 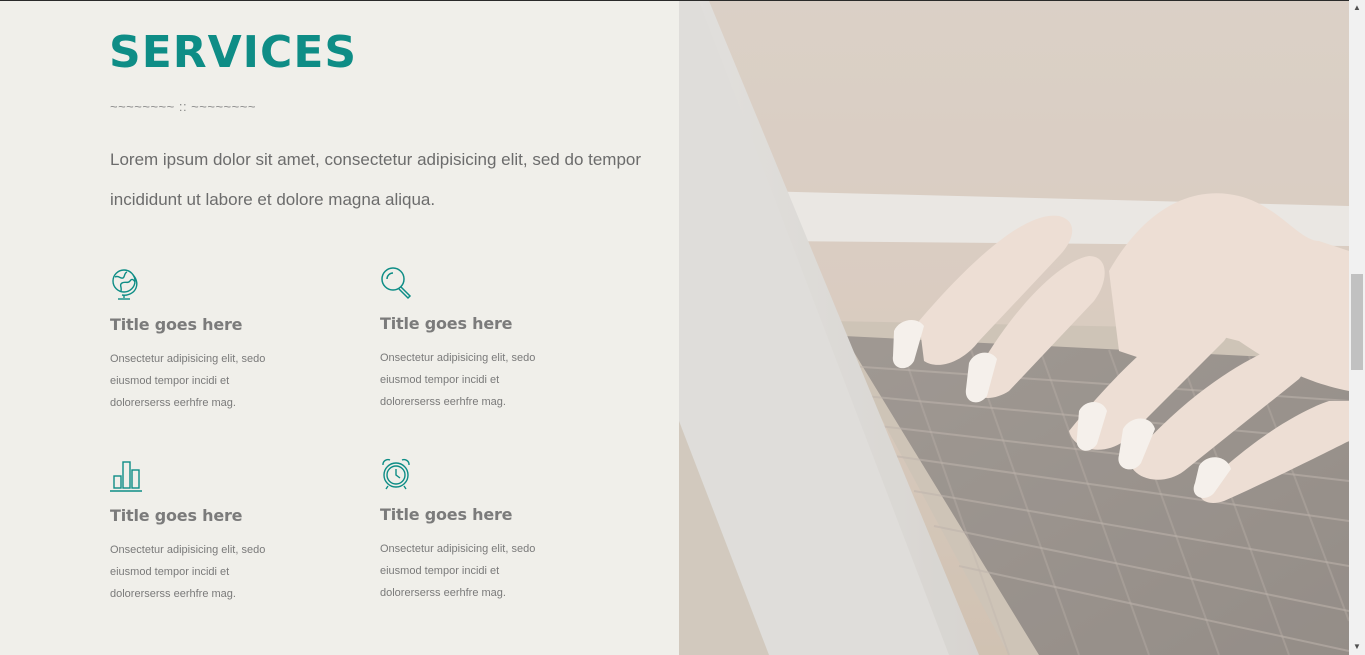 I want to click on globe-icon, so click(x=125, y=284).